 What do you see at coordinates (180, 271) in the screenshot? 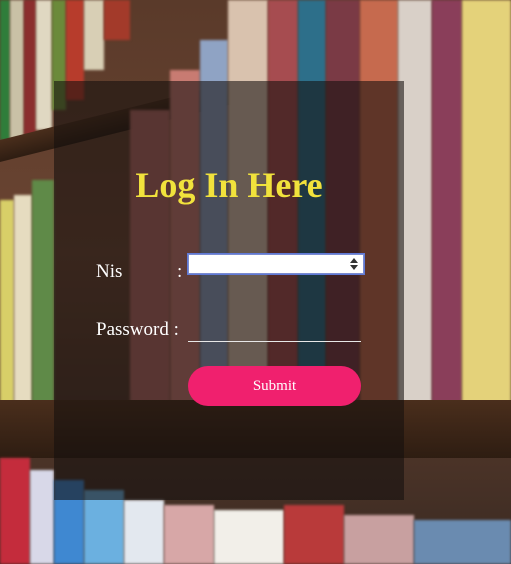
I see `nis-colon: :` at bounding box center [180, 271].